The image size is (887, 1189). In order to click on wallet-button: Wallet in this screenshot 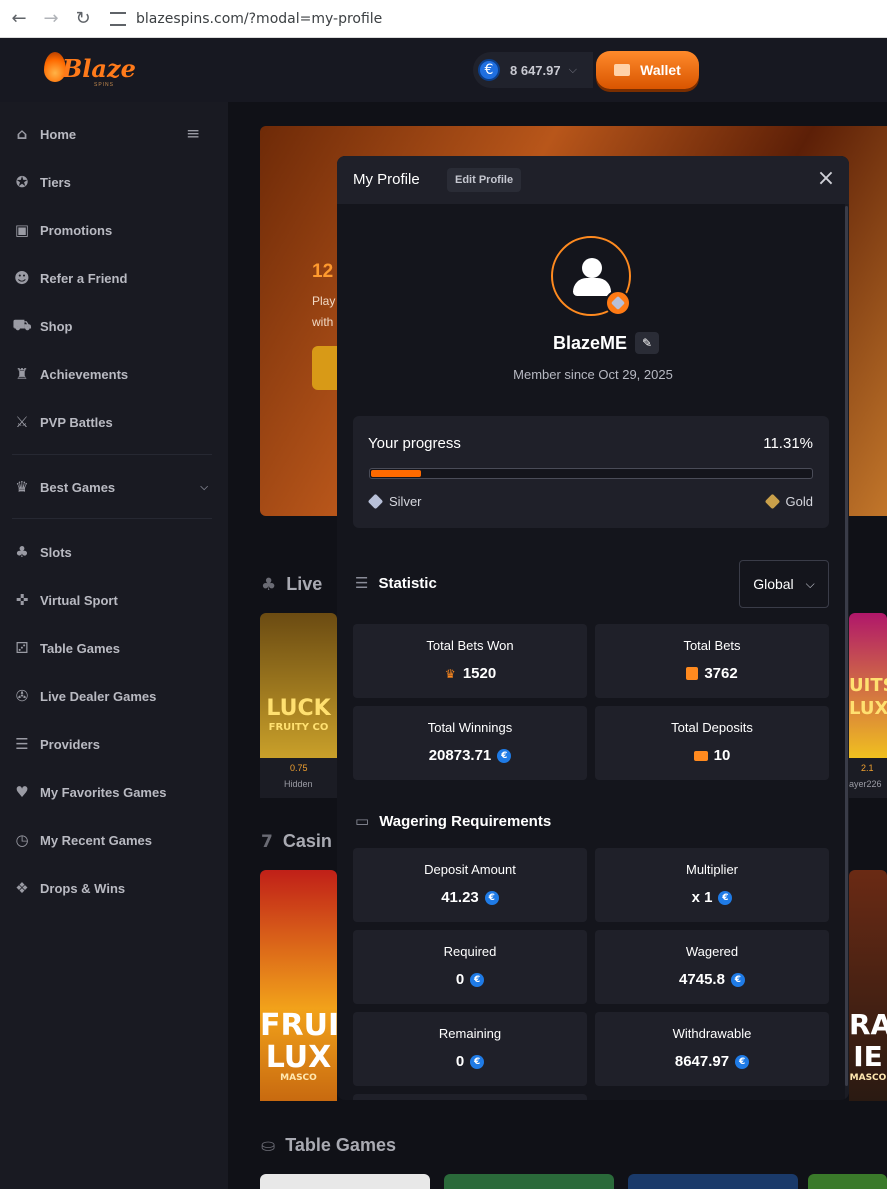, I will do `click(647, 70)`.